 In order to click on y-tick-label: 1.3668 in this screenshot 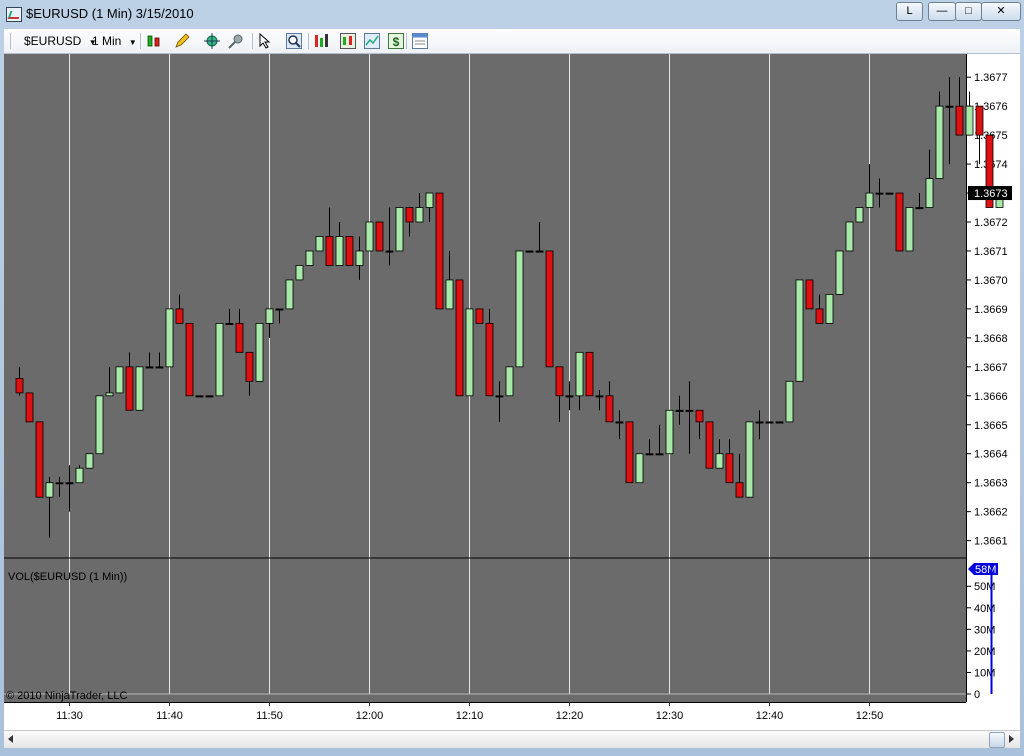, I will do `click(991, 339)`.